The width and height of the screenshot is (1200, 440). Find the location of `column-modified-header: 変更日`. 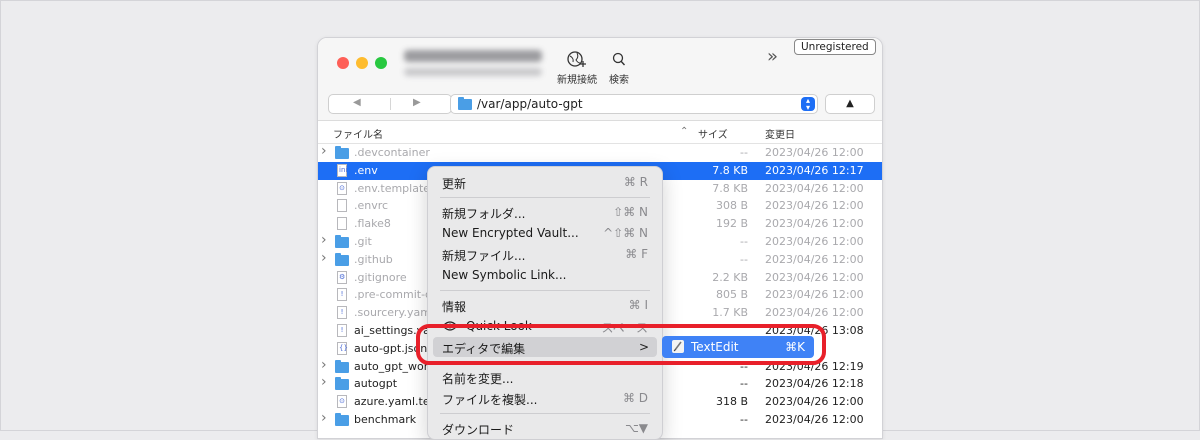

column-modified-header: 変更日 is located at coordinates (780, 133).